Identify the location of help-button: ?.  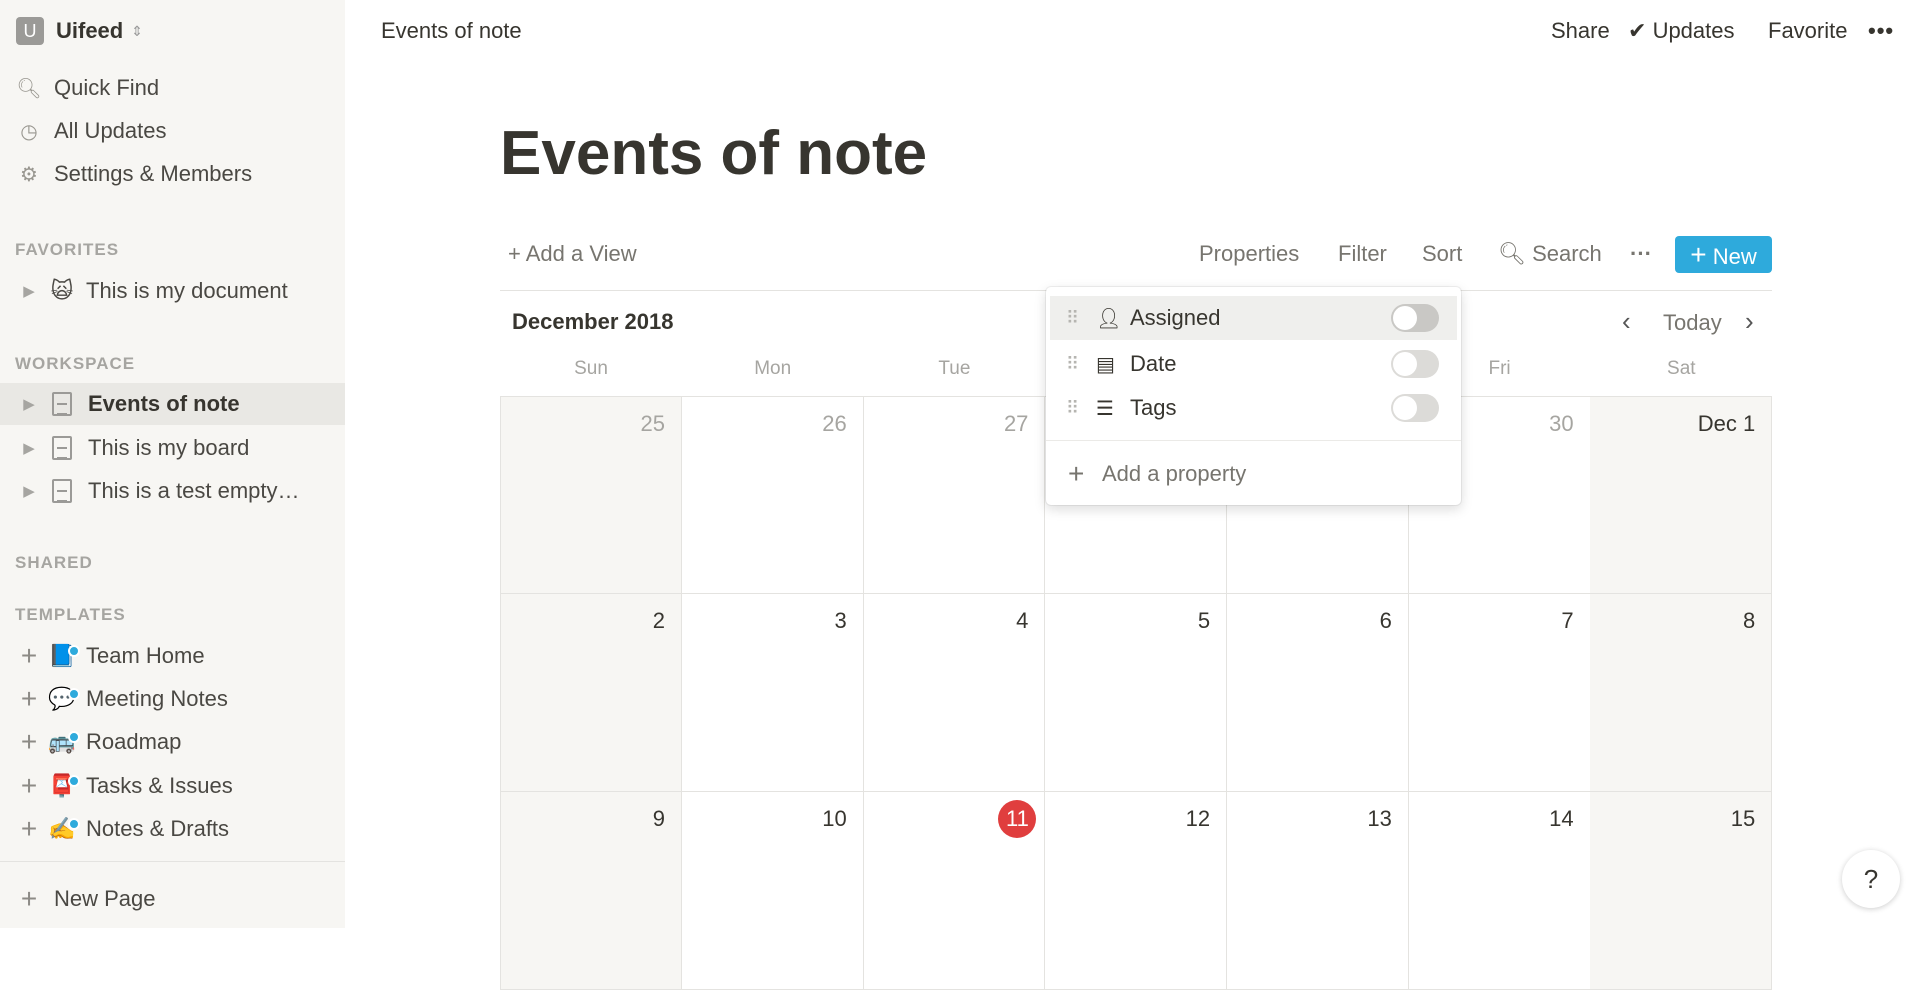
(1871, 879).